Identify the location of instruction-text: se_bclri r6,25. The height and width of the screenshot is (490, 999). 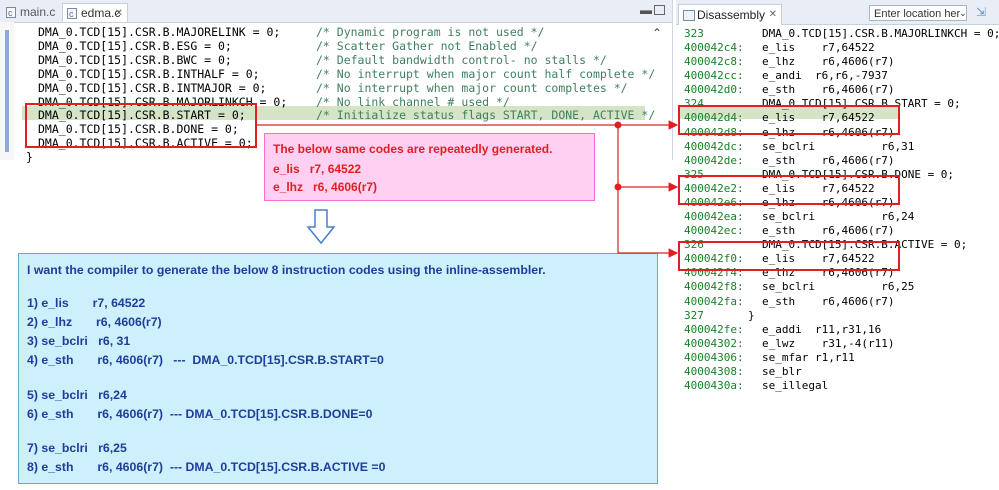
(838, 287).